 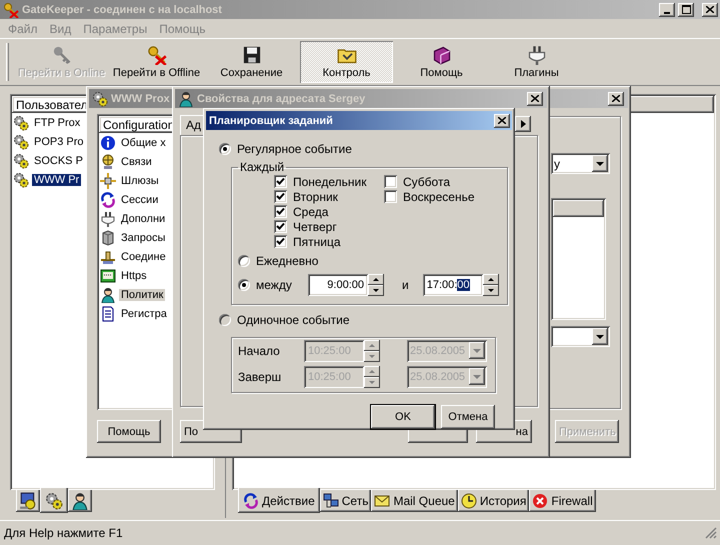 What do you see at coordinates (315, 227) in the screenshot?
I see `checkbox-label: Четверг` at bounding box center [315, 227].